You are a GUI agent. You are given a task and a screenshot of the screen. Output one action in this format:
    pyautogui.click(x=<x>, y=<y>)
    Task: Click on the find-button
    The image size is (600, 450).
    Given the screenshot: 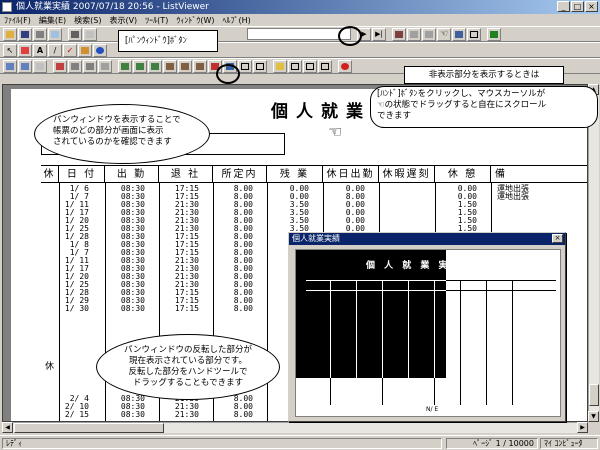 What is the action you would take?
    pyautogui.click(x=75, y=34)
    